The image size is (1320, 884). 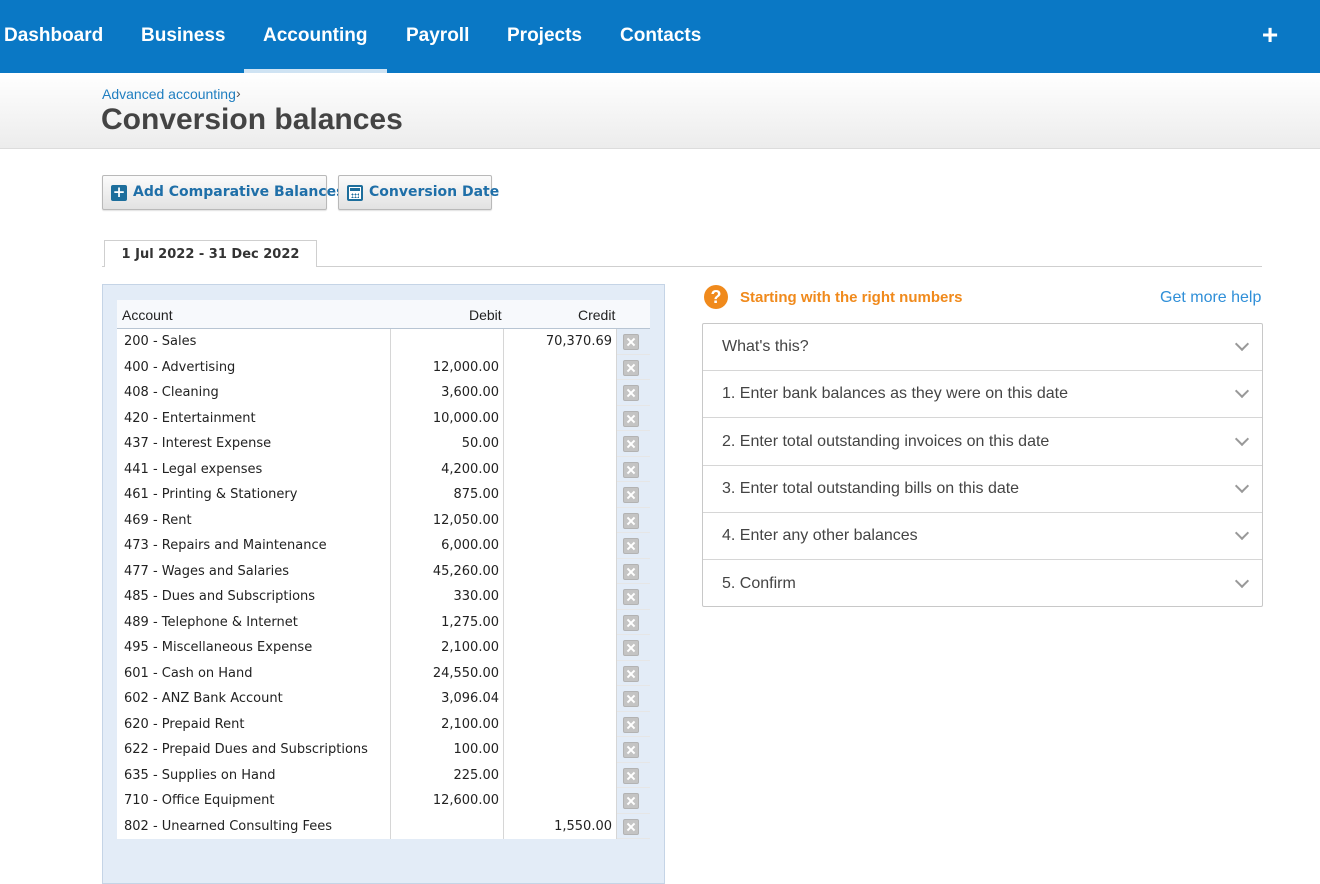 I want to click on debit-input: 10,000.00, so click(x=447, y=418).